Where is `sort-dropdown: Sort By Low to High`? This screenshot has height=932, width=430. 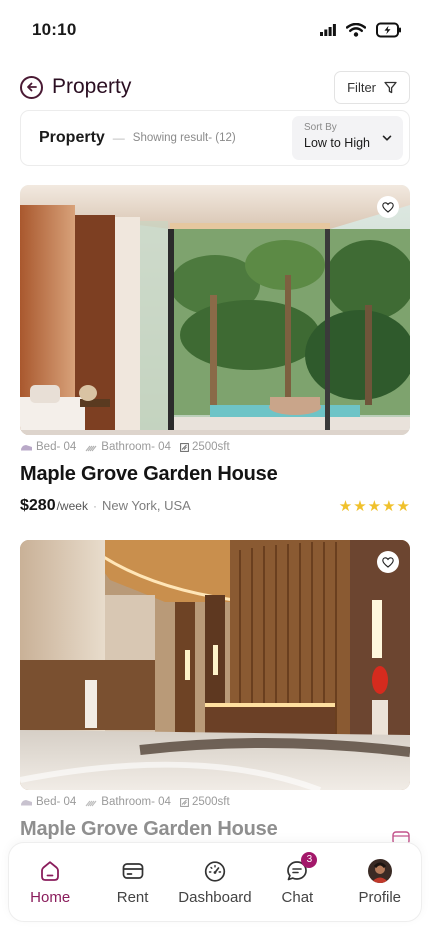 sort-dropdown: Sort By Low to High is located at coordinates (347, 138).